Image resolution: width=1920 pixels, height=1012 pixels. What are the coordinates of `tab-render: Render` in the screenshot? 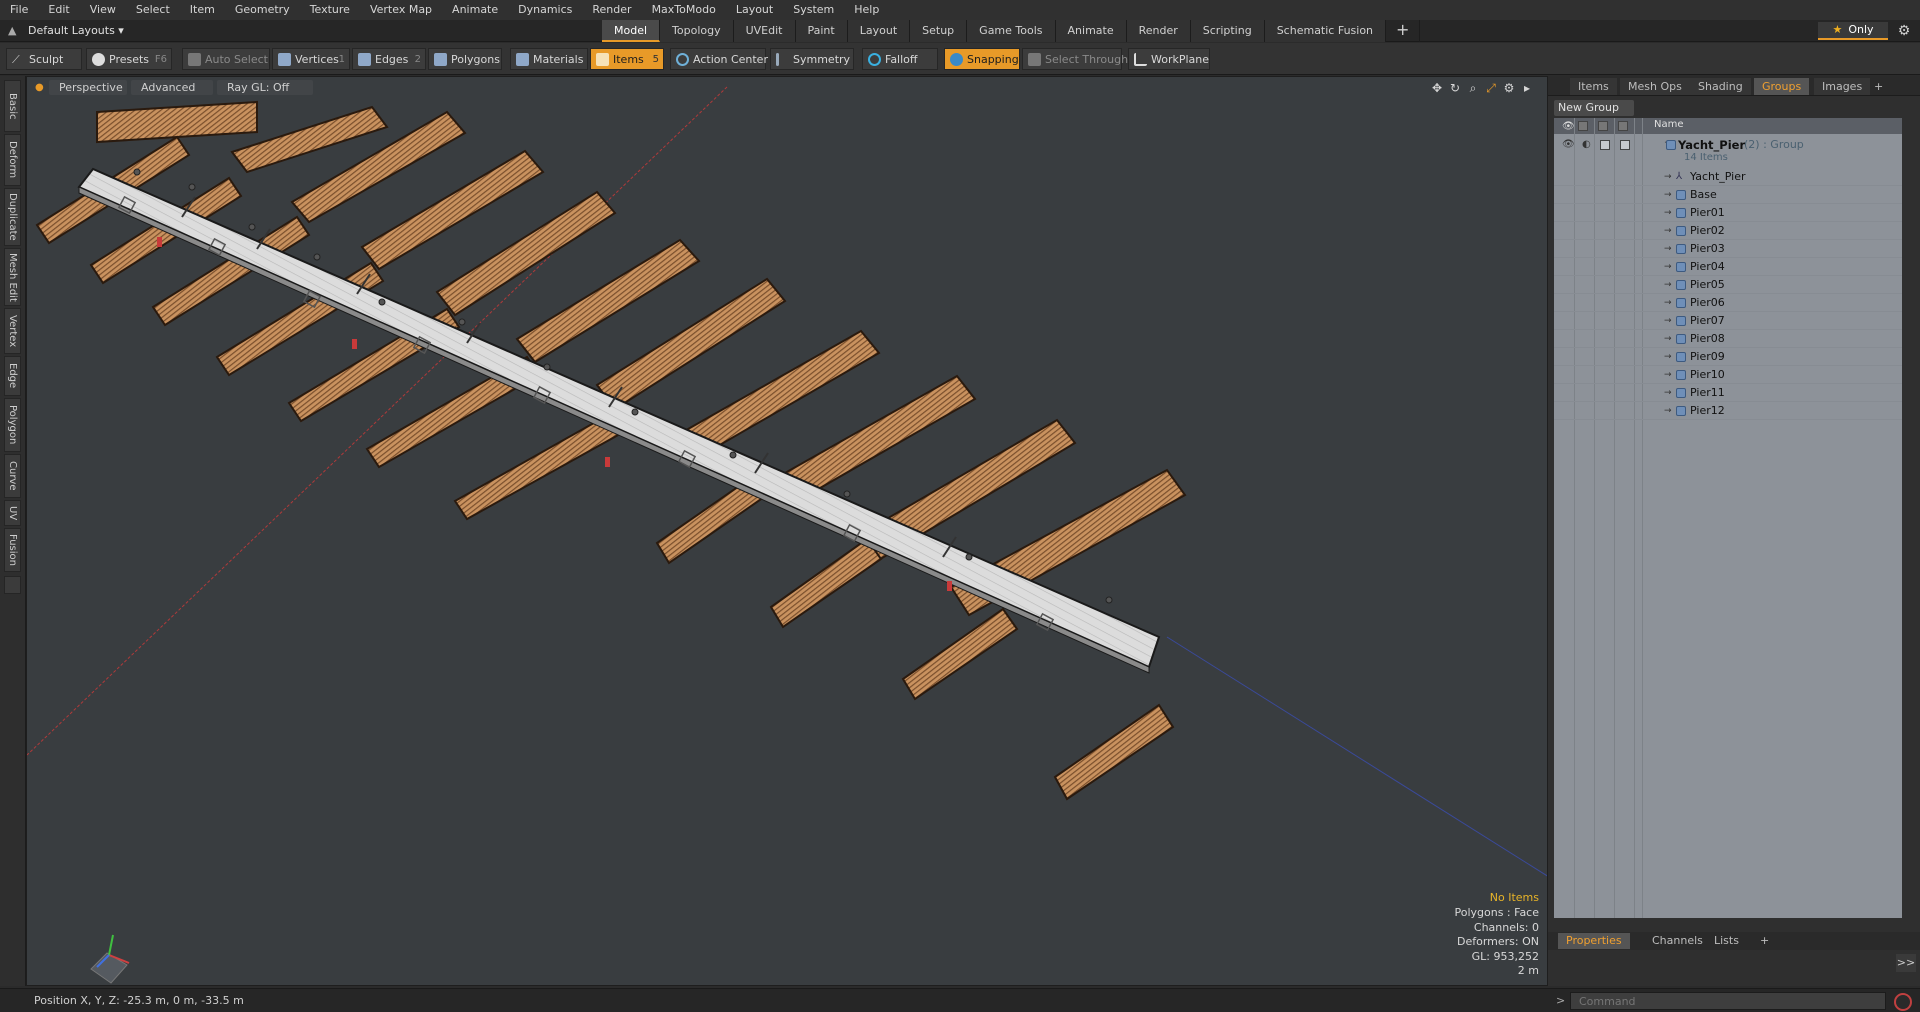 It's located at (1158, 31).